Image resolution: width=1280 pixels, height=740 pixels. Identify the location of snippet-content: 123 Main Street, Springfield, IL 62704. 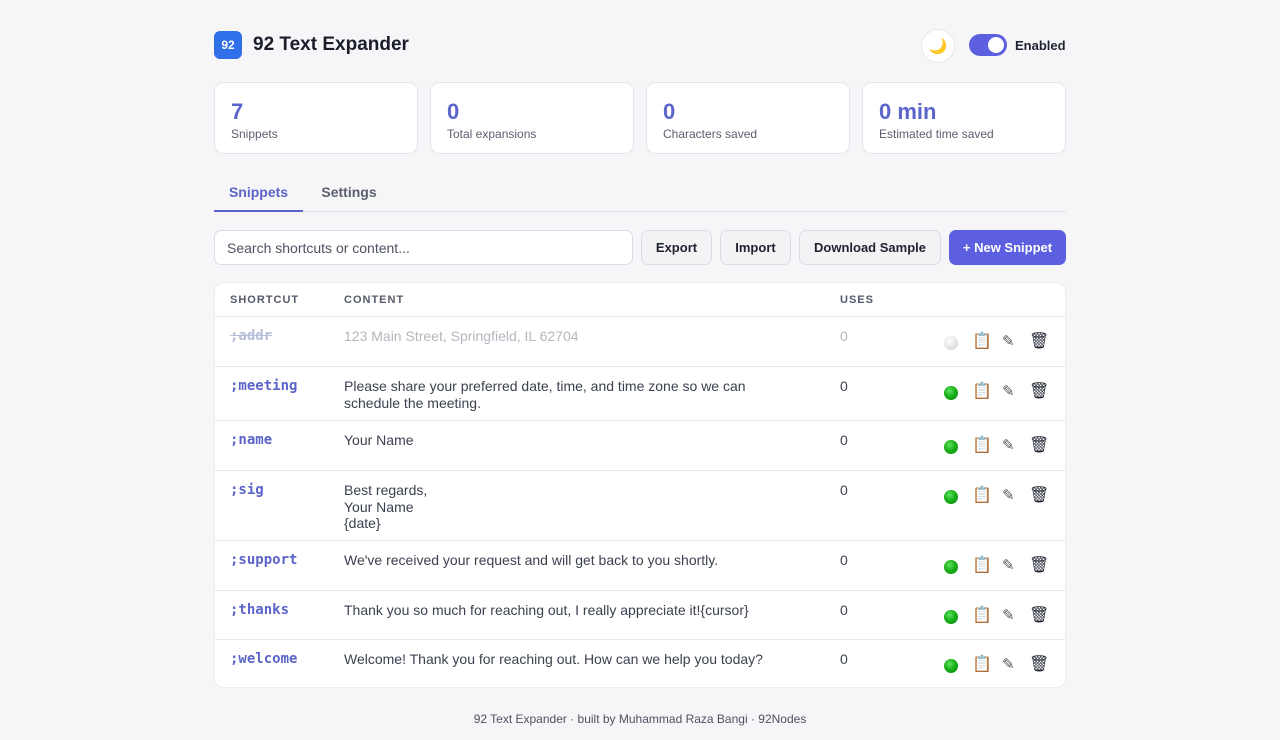
(461, 336).